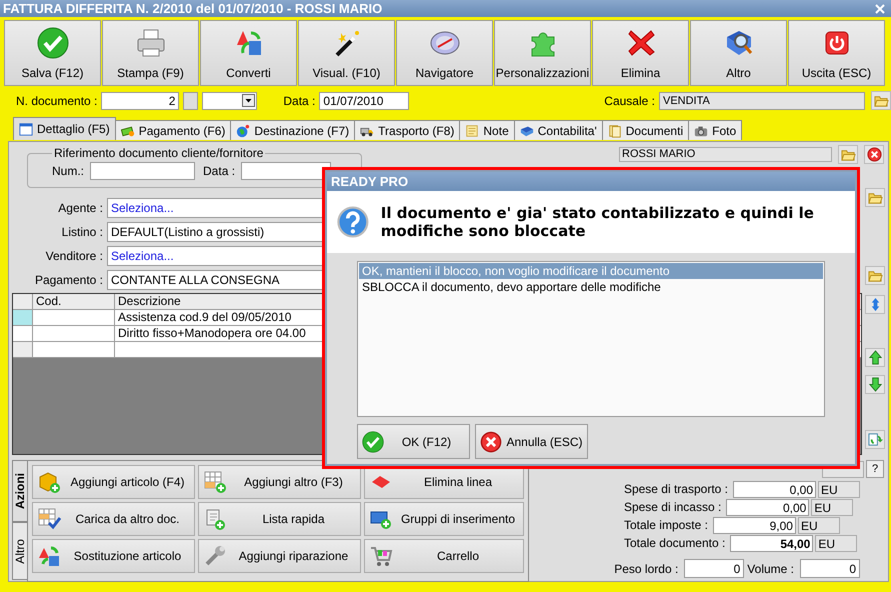  I want to click on close-icon, so click(880, 9).